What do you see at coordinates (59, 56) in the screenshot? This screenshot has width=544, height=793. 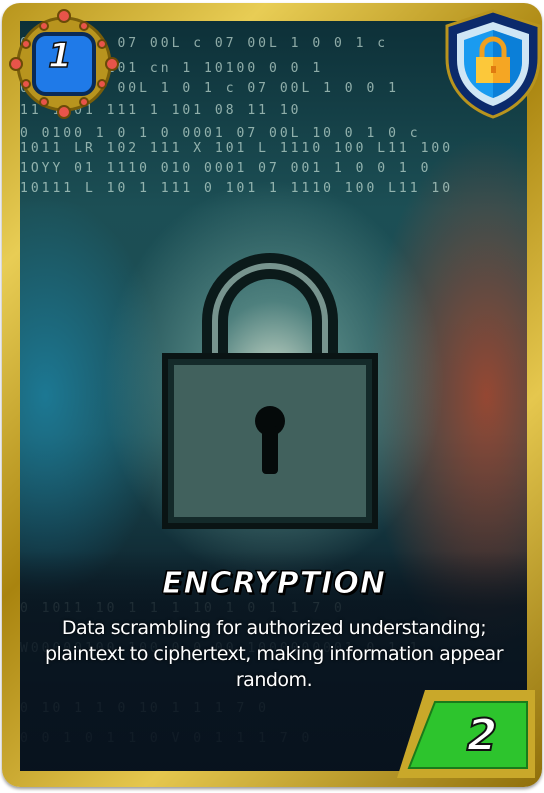 I see `cost-value: 1` at bounding box center [59, 56].